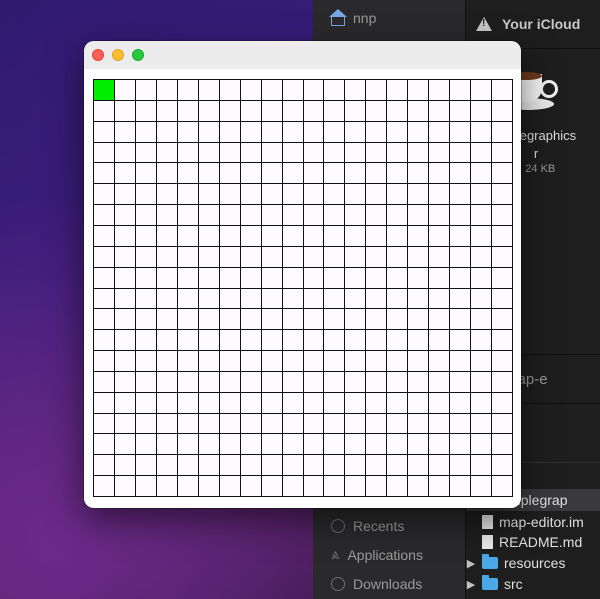 The height and width of the screenshot is (599, 600). What do you see at coordinates (533, 522) in the screenshot?
I see `list-item: map-editor.im` at bounding box center [533, 522].